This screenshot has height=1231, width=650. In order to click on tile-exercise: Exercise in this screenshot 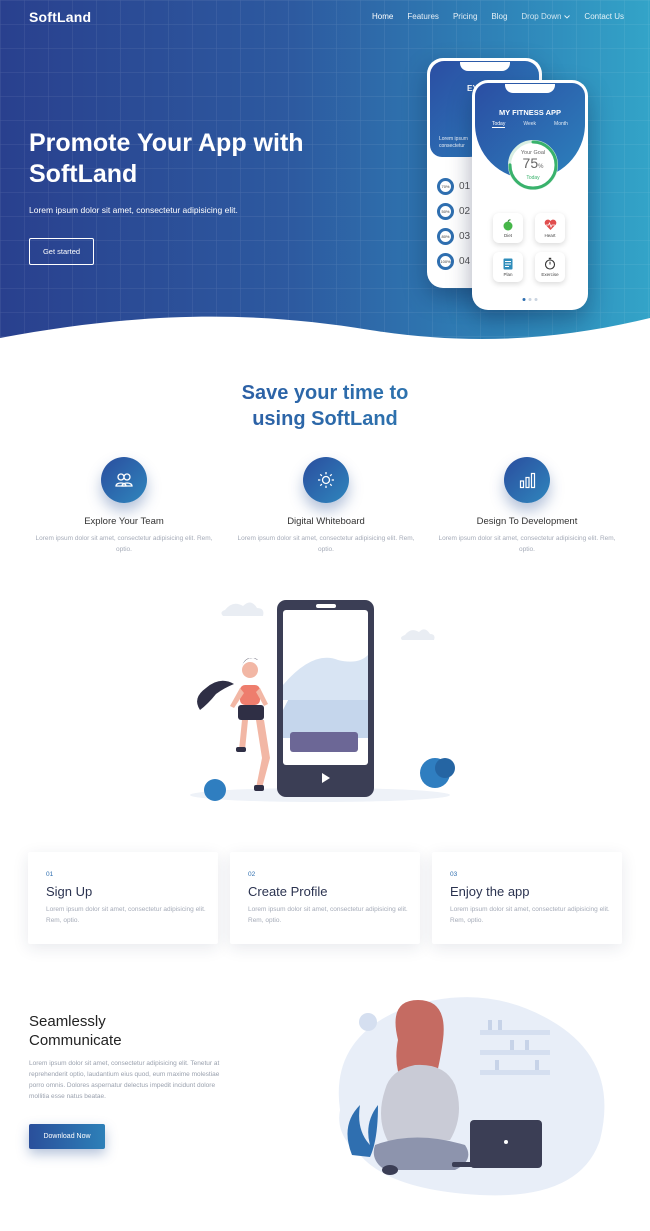, I will do `click(550, 267)`.